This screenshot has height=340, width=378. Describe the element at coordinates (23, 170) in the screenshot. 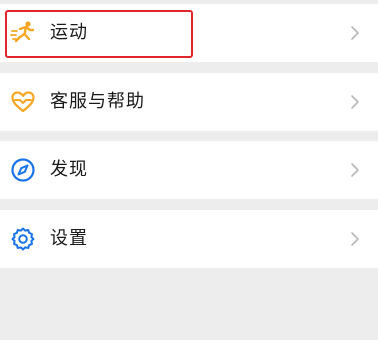

I see `compass-icon` at that location.